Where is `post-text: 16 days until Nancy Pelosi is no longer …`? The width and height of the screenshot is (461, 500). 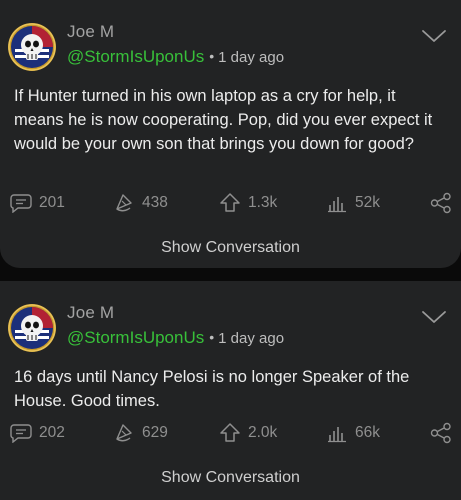
post-text: 16 days until Nancy Pelosi is no longer … is located at coordinates (212, 389).